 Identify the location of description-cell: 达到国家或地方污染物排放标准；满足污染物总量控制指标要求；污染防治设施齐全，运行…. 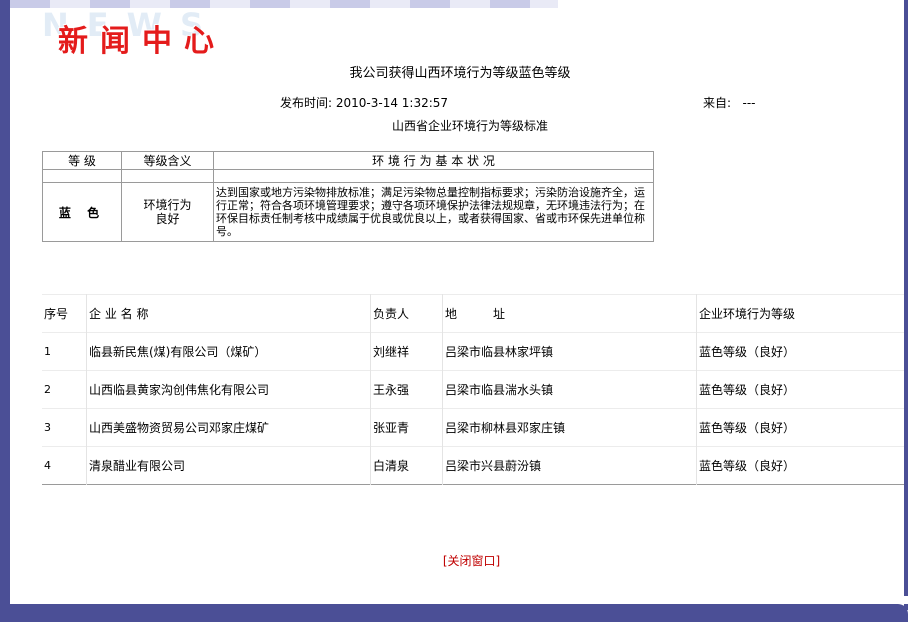
(433, 212).